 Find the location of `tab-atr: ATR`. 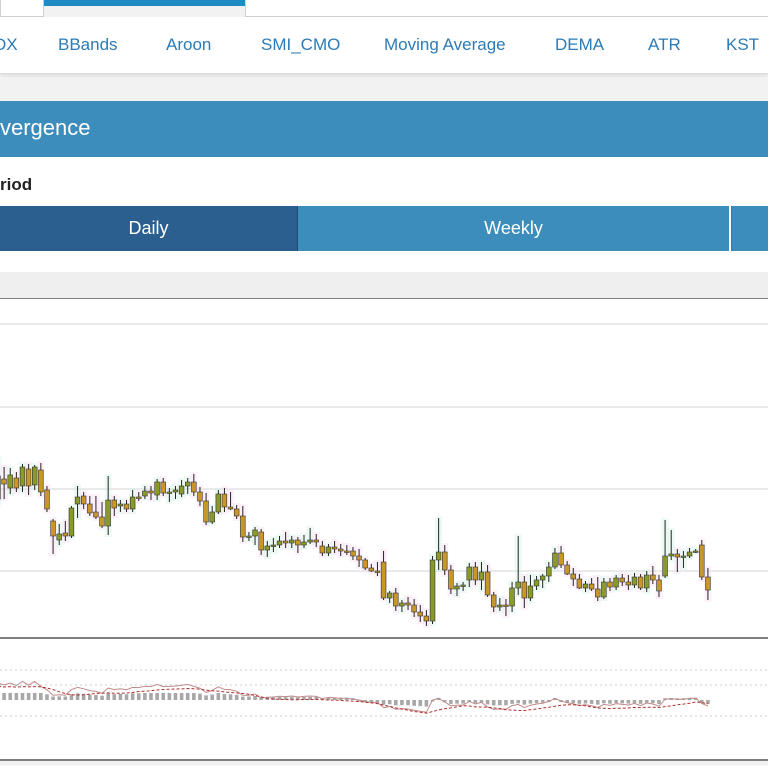

tab-atr: ATR is located at coordinates (664, 45).